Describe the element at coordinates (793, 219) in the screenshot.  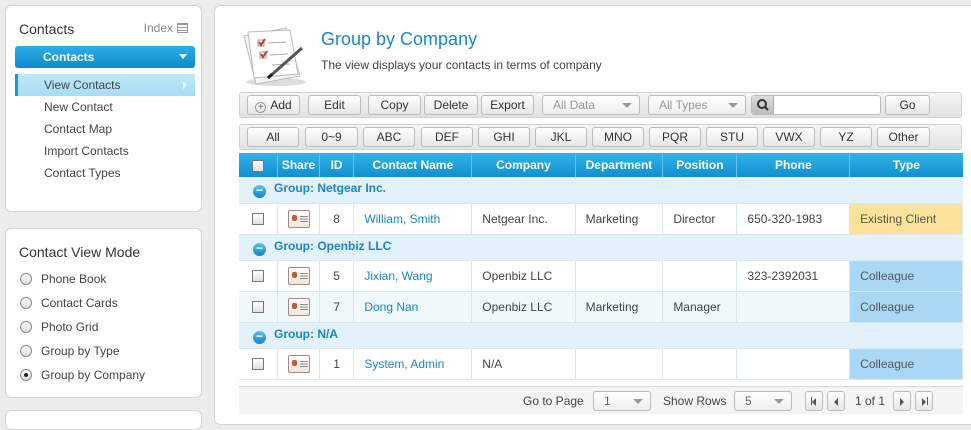
I see `phone-cell: 650-320-1983` at that location.